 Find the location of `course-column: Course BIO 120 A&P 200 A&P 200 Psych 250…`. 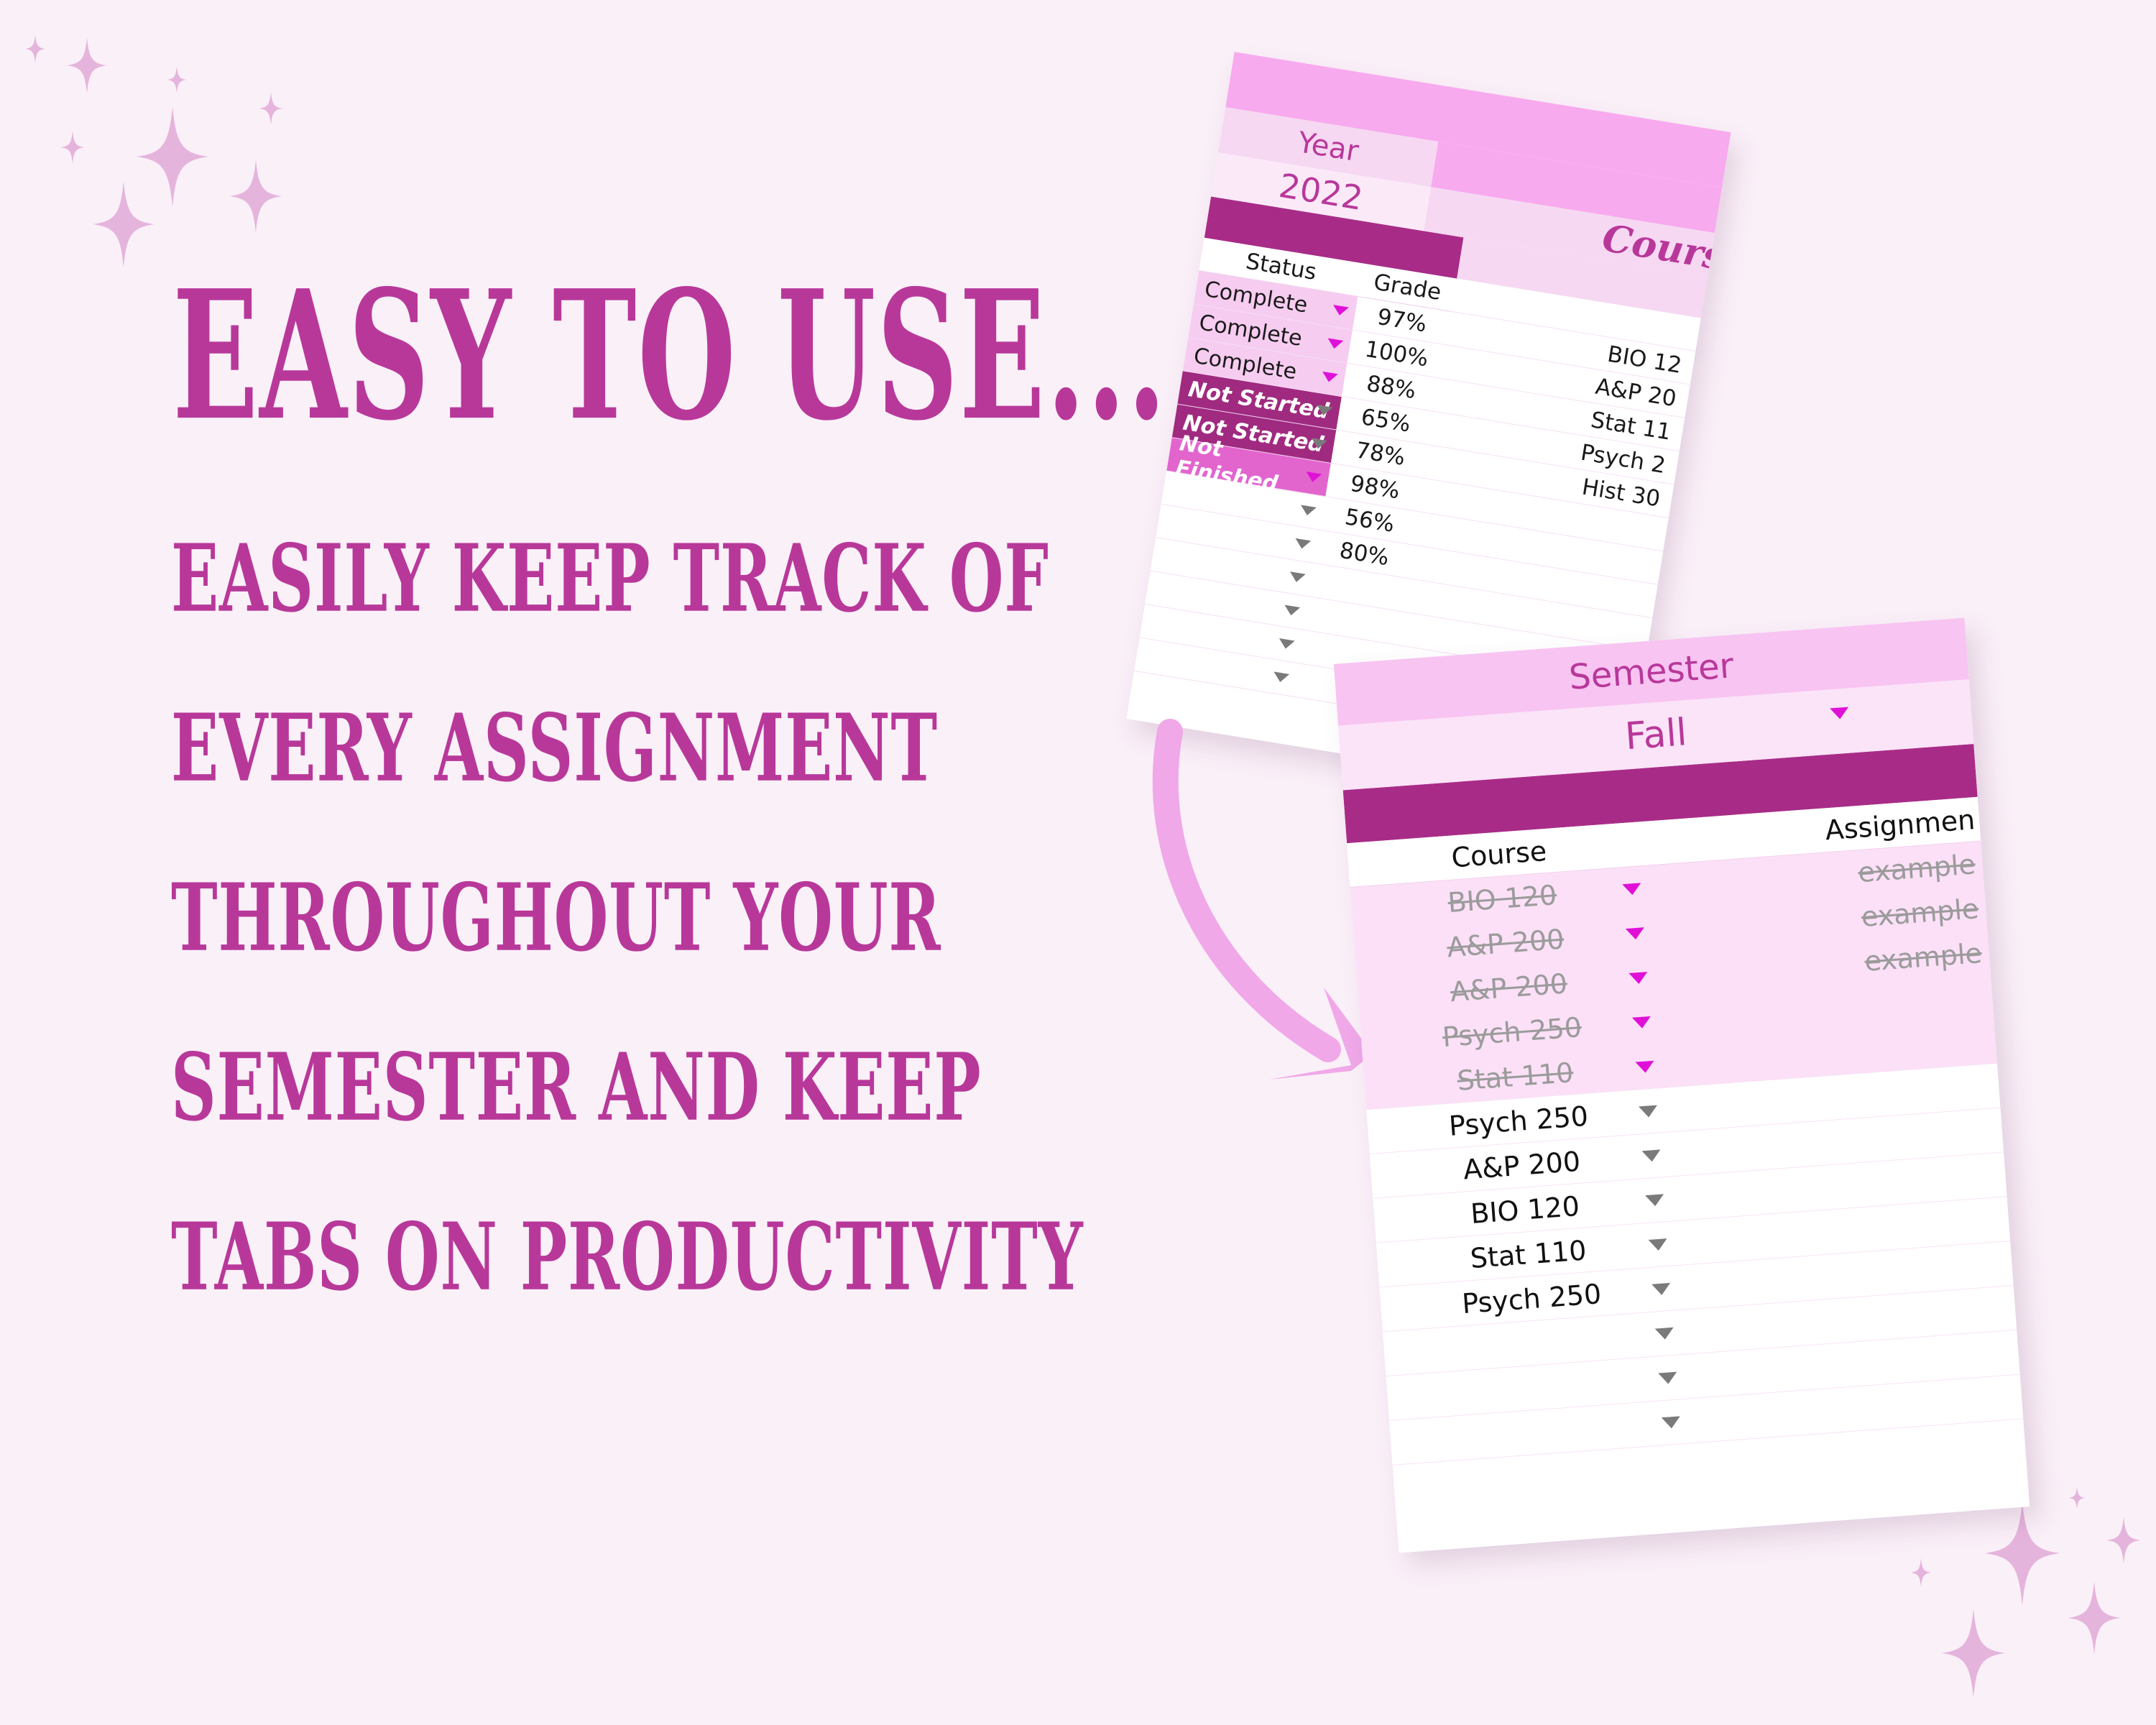

course-column: Course BIO 120 A&P 200 A&P 200 Psych 250… is located at coordinates (1520, 1143).